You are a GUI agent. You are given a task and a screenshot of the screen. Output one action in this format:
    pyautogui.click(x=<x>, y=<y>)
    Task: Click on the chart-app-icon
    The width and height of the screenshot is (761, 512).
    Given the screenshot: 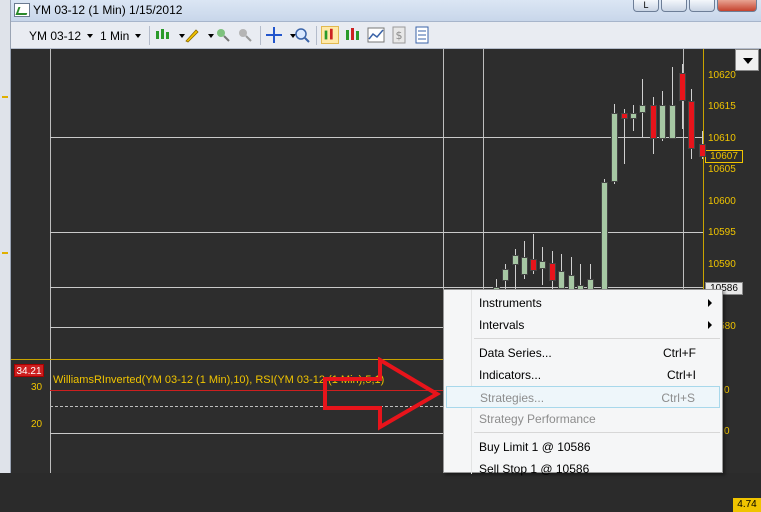 What is the action you would take?
    pyautogui.click(x=22, y=10)
    